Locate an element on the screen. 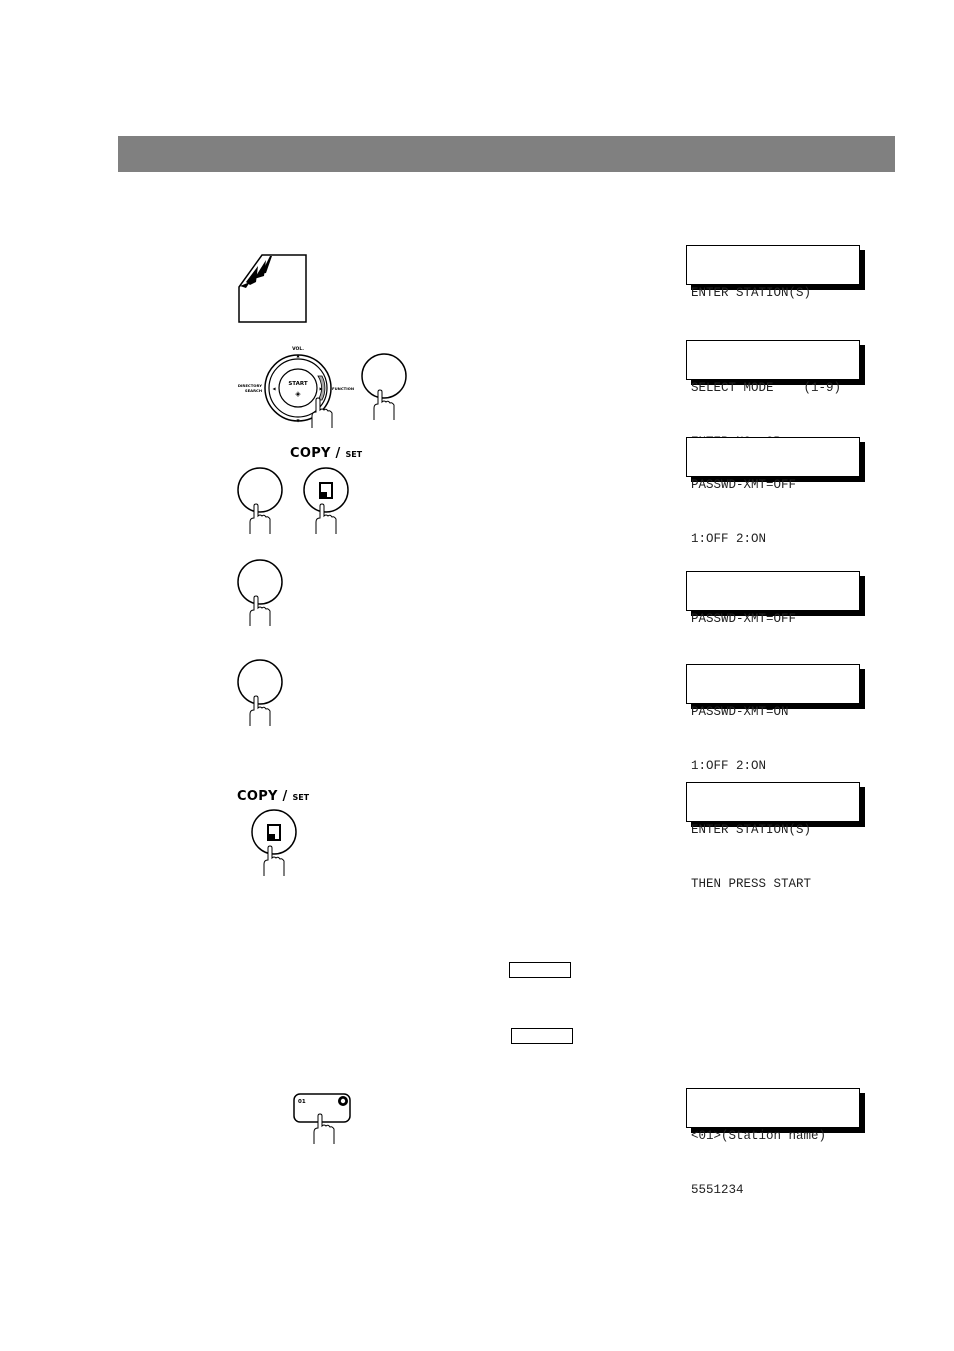 Image resolution: width=954 pixels, height=1351 pixels. lcd-display-step6: ENTER STATION(S) THEN PRESS START is located at coordinates (773, 836).